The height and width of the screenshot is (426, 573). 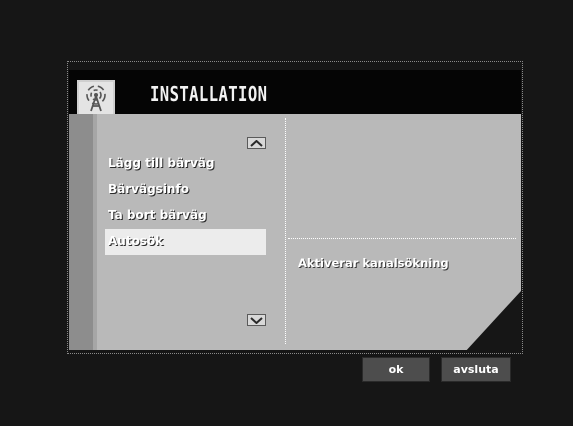 What do you see at coordinates (295, 92) in the screenshot?
I see `title-bar` at bounding box center [295, 92].